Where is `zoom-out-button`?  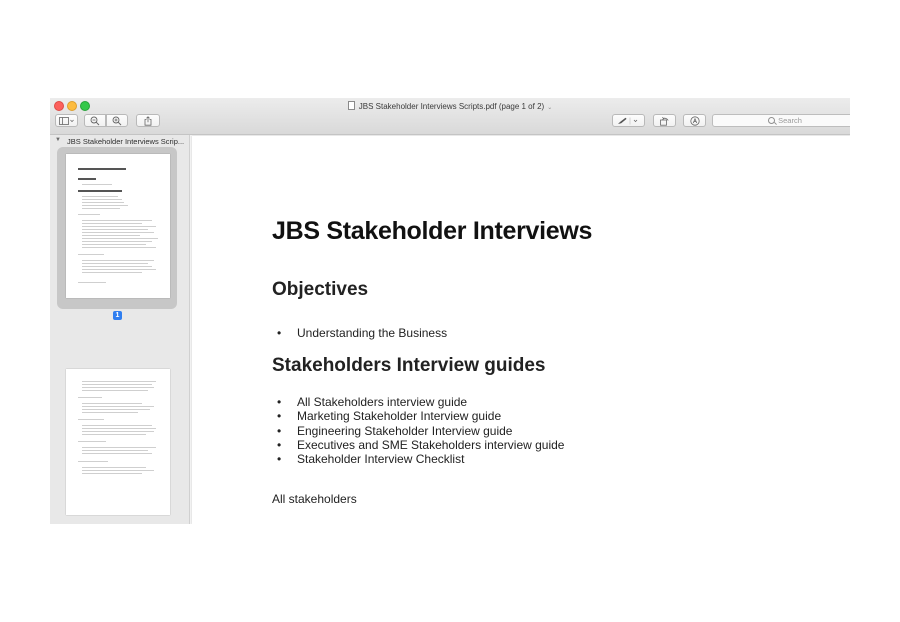
zoom-out-button is located at coordinates (95, 120).